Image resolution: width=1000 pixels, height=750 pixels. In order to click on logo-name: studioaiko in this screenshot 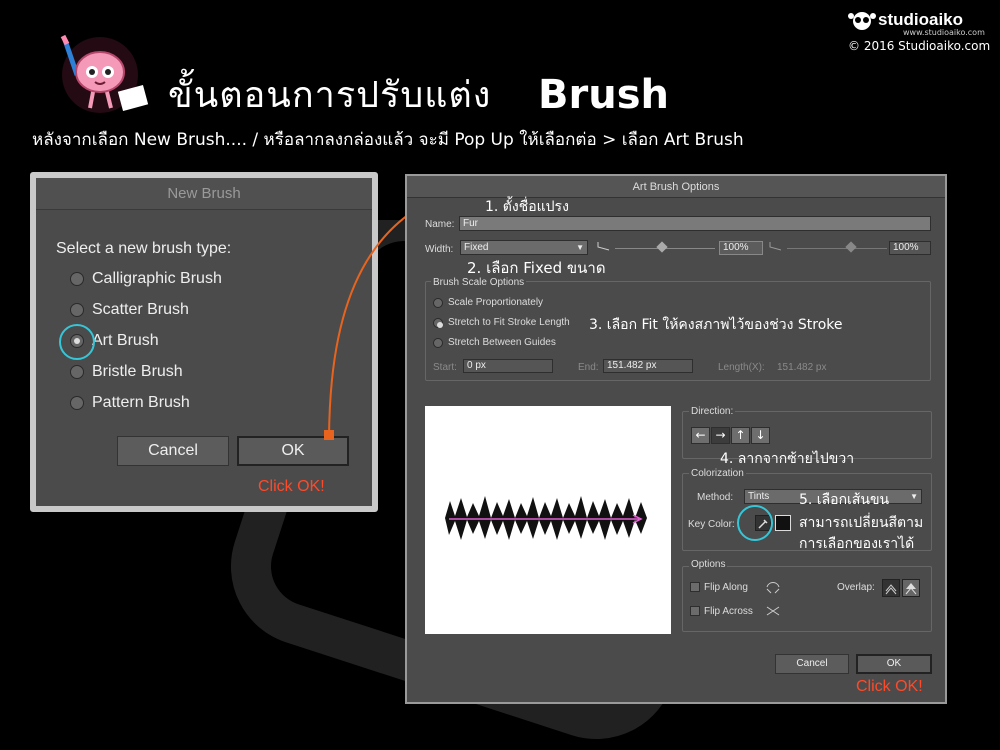, I will do `click(921, 19)`.